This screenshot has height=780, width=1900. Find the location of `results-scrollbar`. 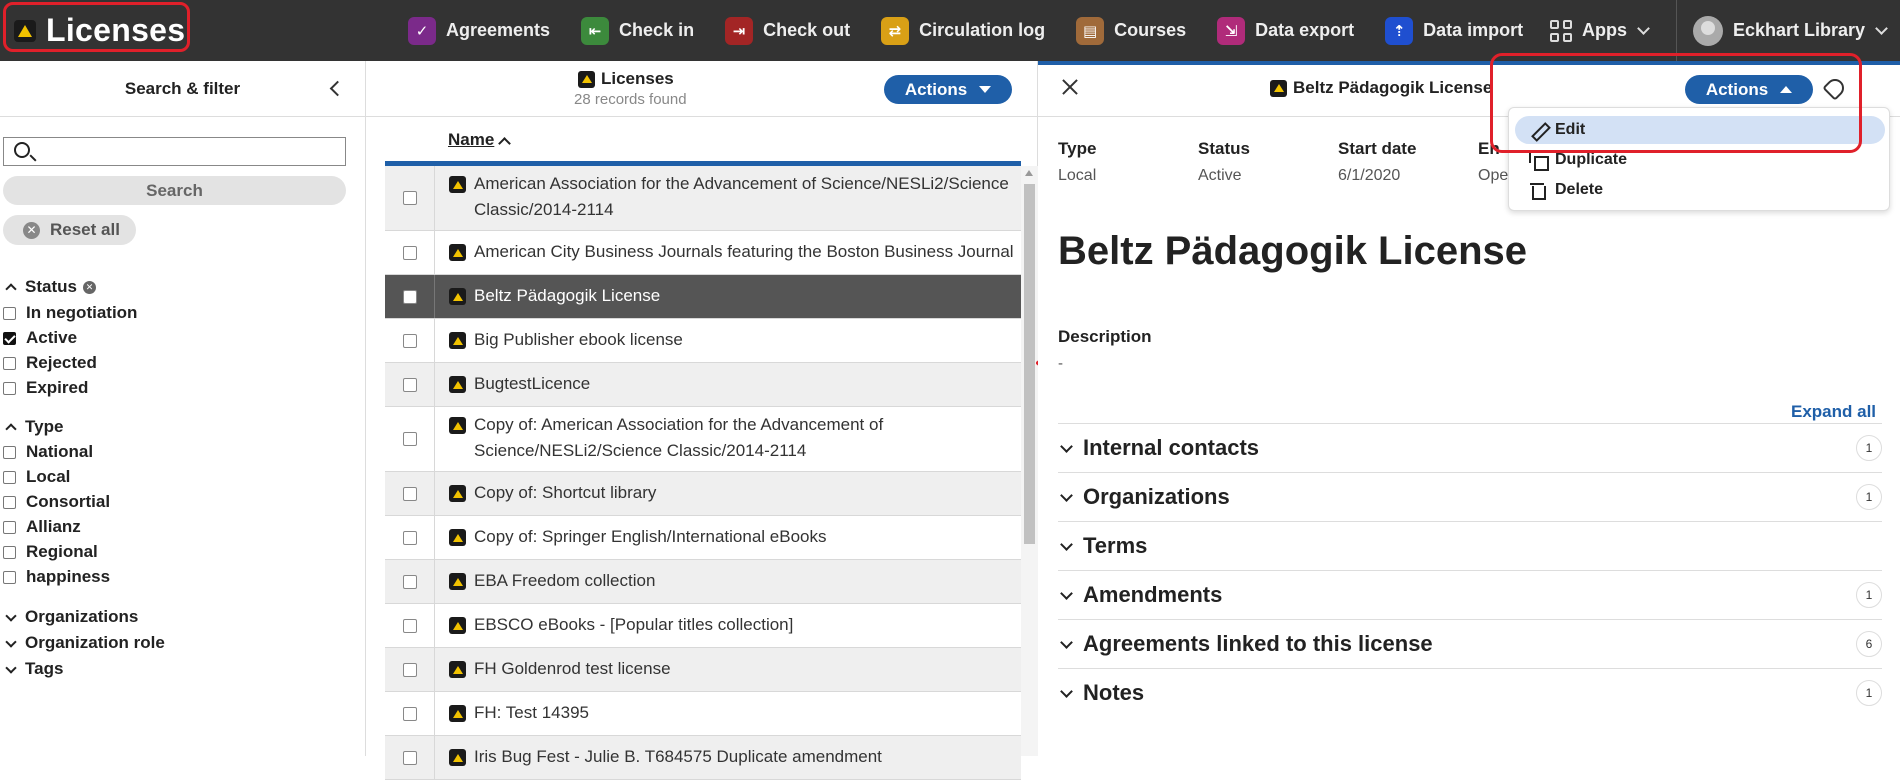

results-scrollbar is located at coordinates (1029, 461).